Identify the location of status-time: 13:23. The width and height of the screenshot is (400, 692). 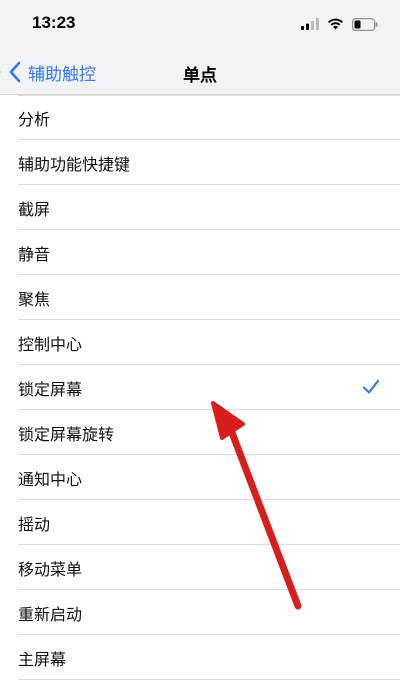
(54, 22).